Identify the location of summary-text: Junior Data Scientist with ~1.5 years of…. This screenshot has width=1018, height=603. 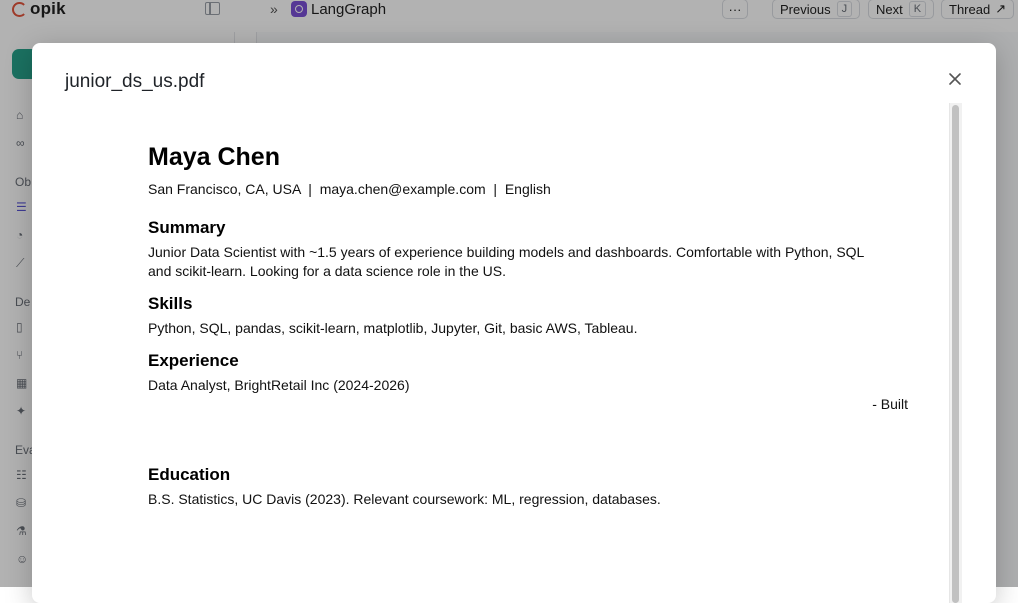
(506, 261).